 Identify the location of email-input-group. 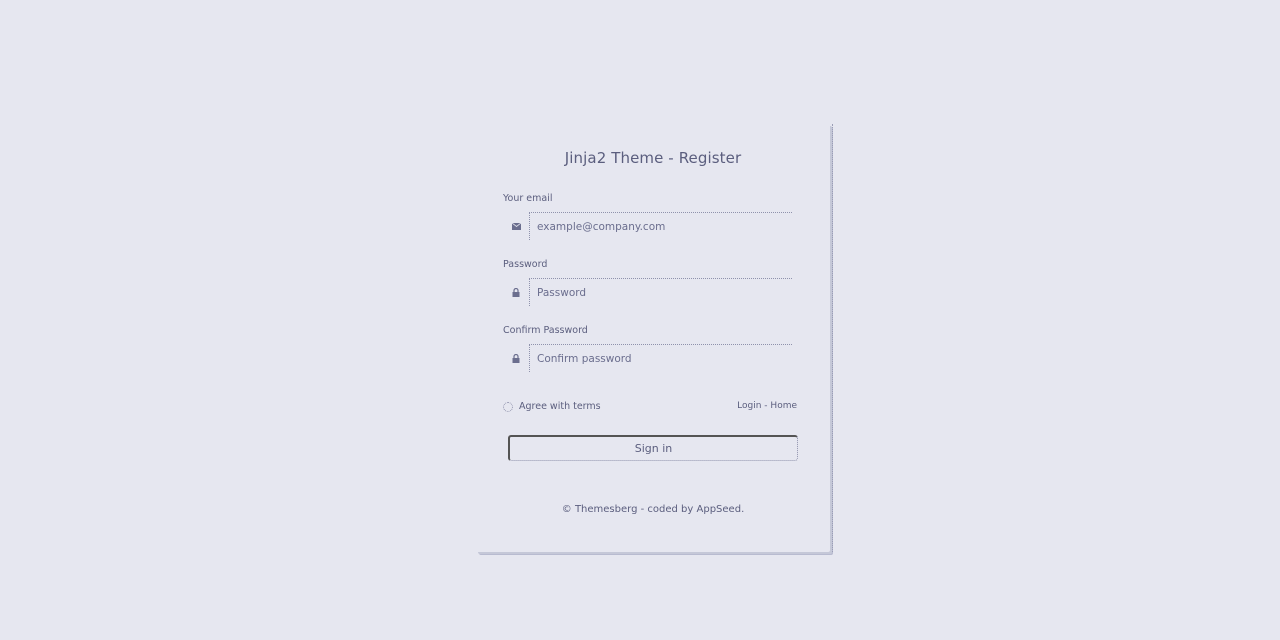
(647, 226).